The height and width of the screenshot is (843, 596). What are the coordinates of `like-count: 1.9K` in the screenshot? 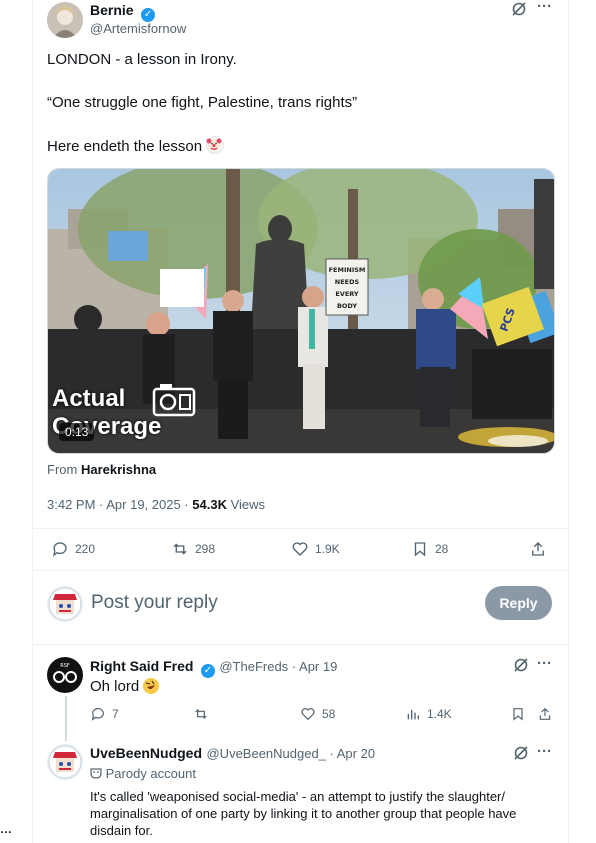 It's located at (327, 549).